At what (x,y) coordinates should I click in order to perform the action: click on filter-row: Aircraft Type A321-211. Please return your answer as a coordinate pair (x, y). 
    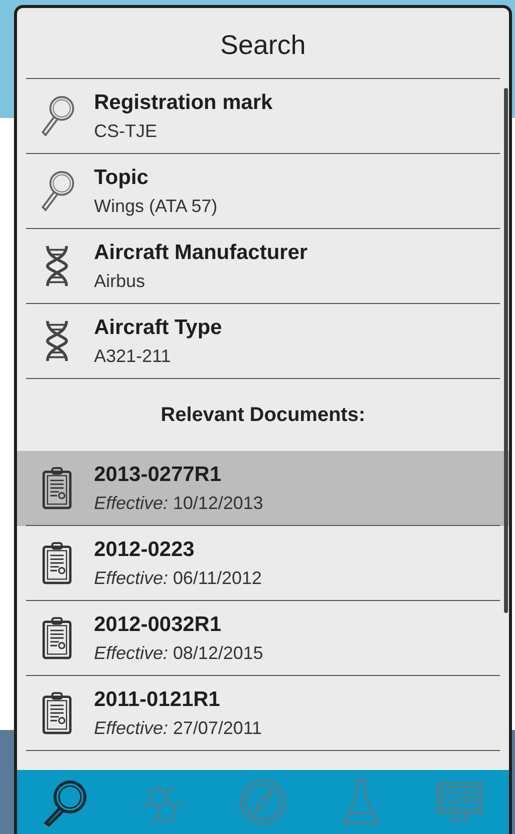
    Looking at the image, I should click on (263, 340).